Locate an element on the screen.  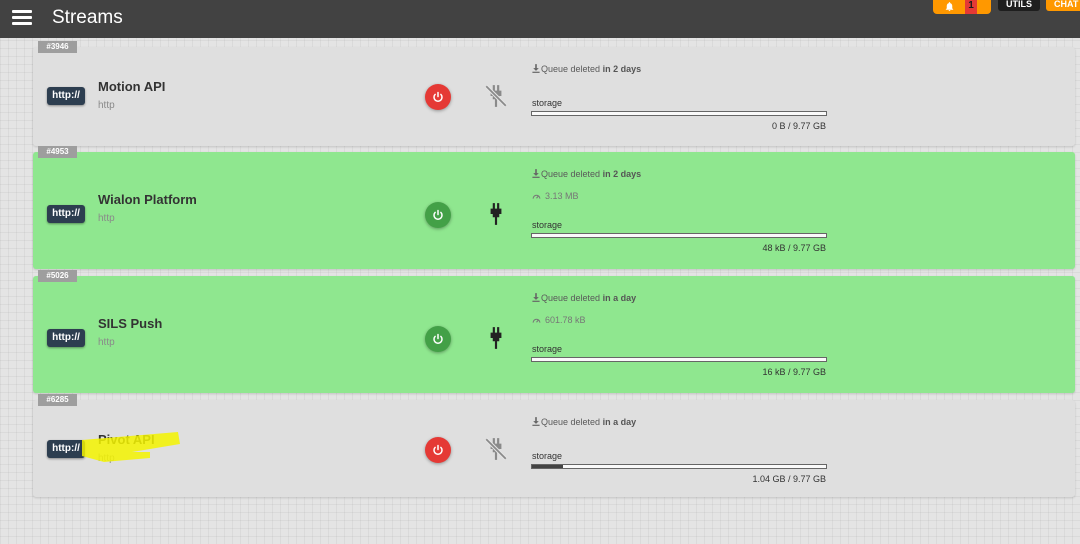
transfer-rate: 3.13 MB is located at coordinates (555, 196).